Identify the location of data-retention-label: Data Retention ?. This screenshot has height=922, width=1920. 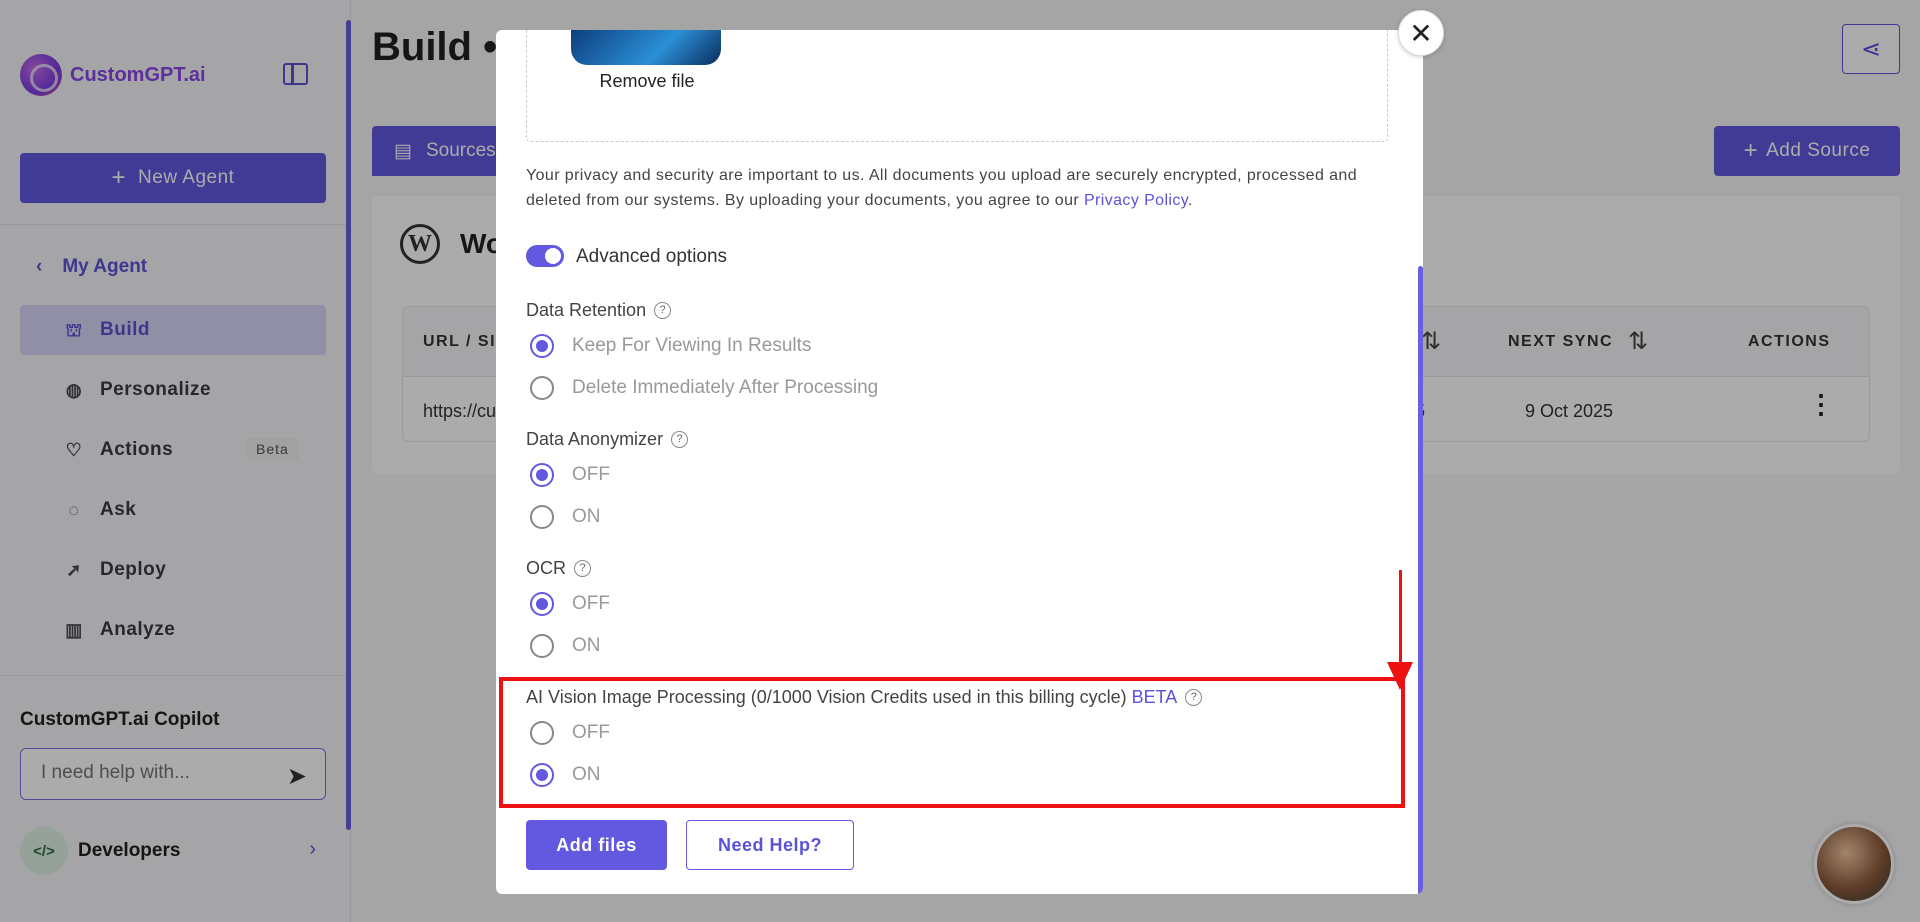
(599, 310).